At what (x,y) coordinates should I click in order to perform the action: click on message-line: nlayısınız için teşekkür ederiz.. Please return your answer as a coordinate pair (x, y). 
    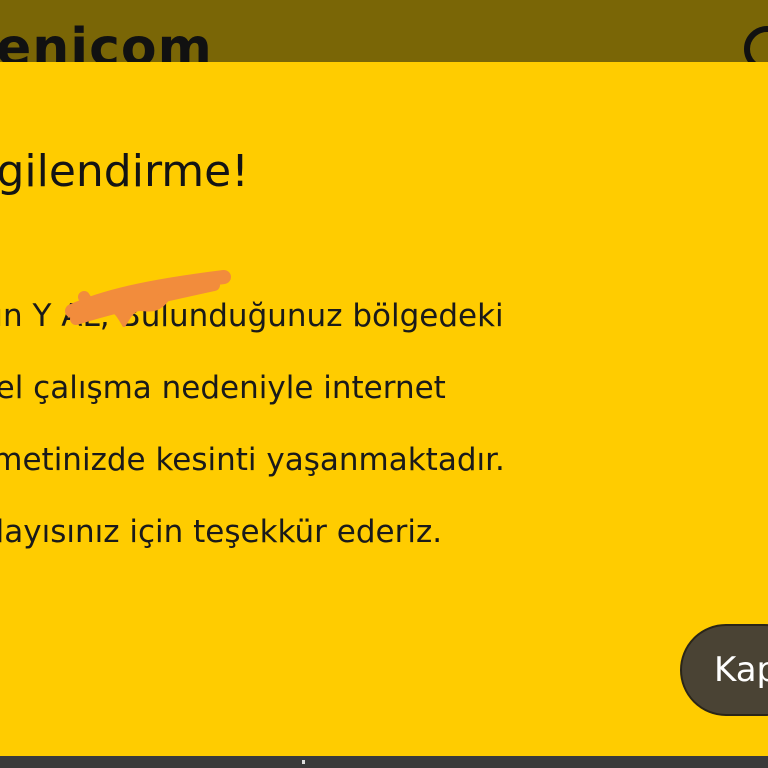
    Looking at the image, I should click on (221, 532).